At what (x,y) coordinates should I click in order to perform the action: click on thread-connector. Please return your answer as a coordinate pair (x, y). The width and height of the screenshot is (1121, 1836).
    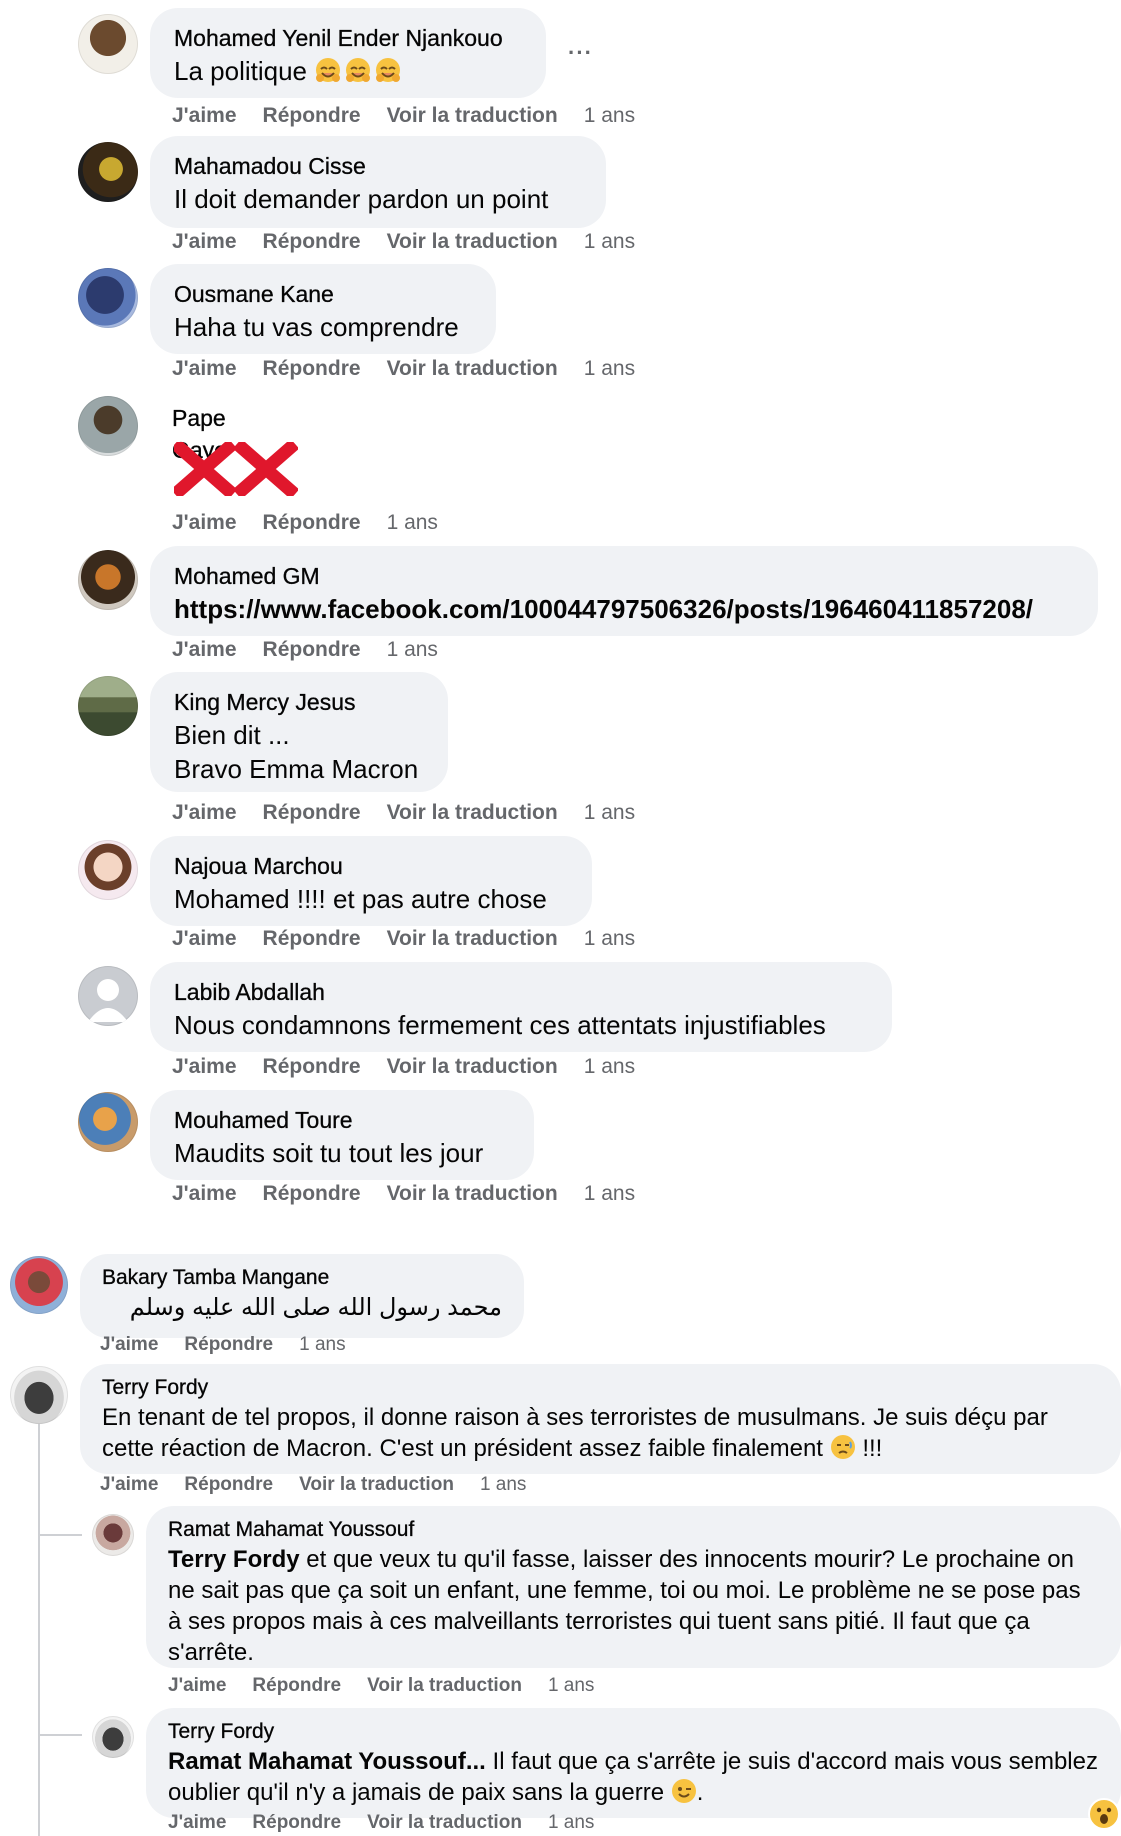
    Looking at the image, I should click on (60, 1535).